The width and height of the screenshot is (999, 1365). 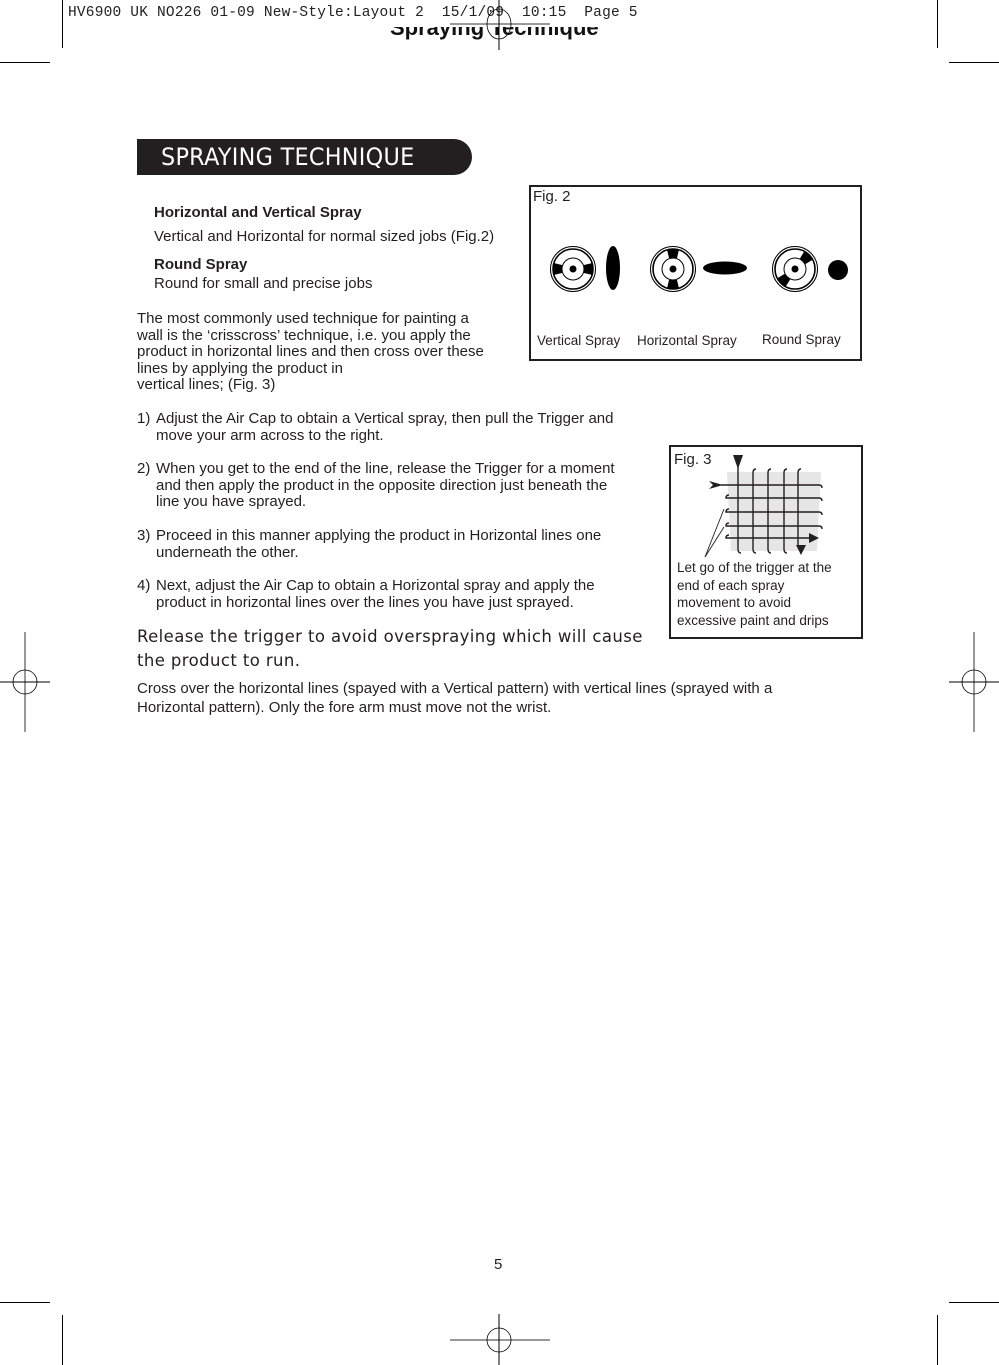 I want to click on figure-2-label: Fig. 2, so click(x=552, y=196).